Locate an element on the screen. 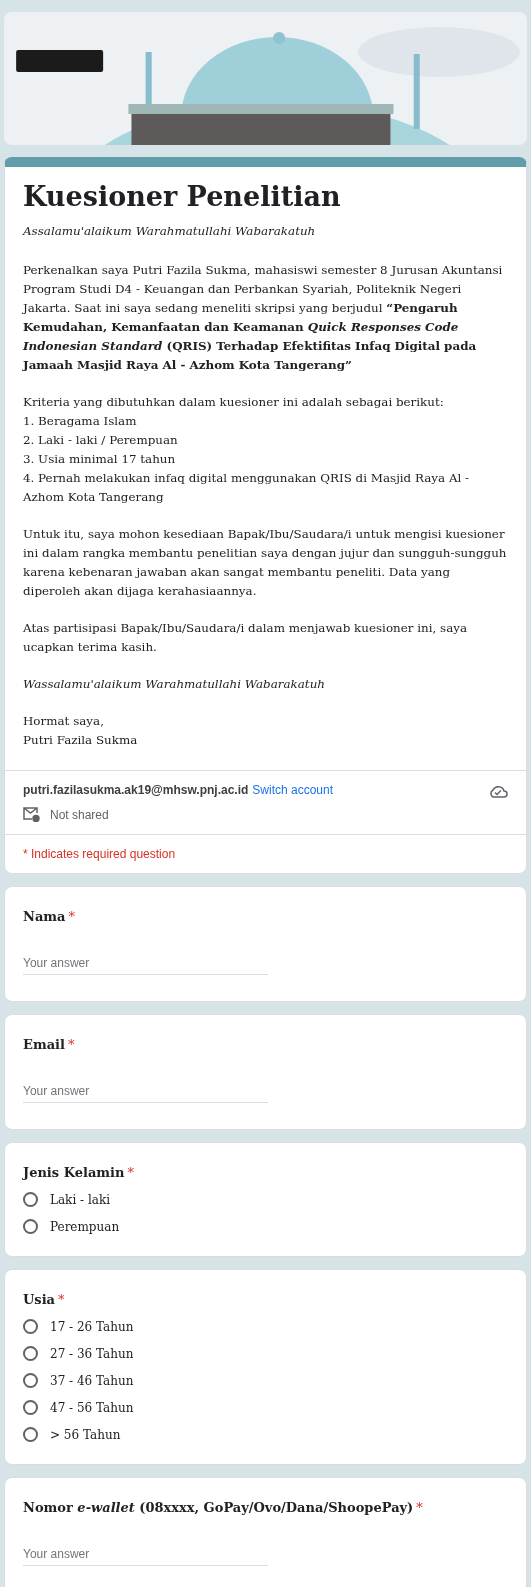 The image size is (531, 1587). form-title: Kuesioner Penelitian is located at coordinates (182, 196).